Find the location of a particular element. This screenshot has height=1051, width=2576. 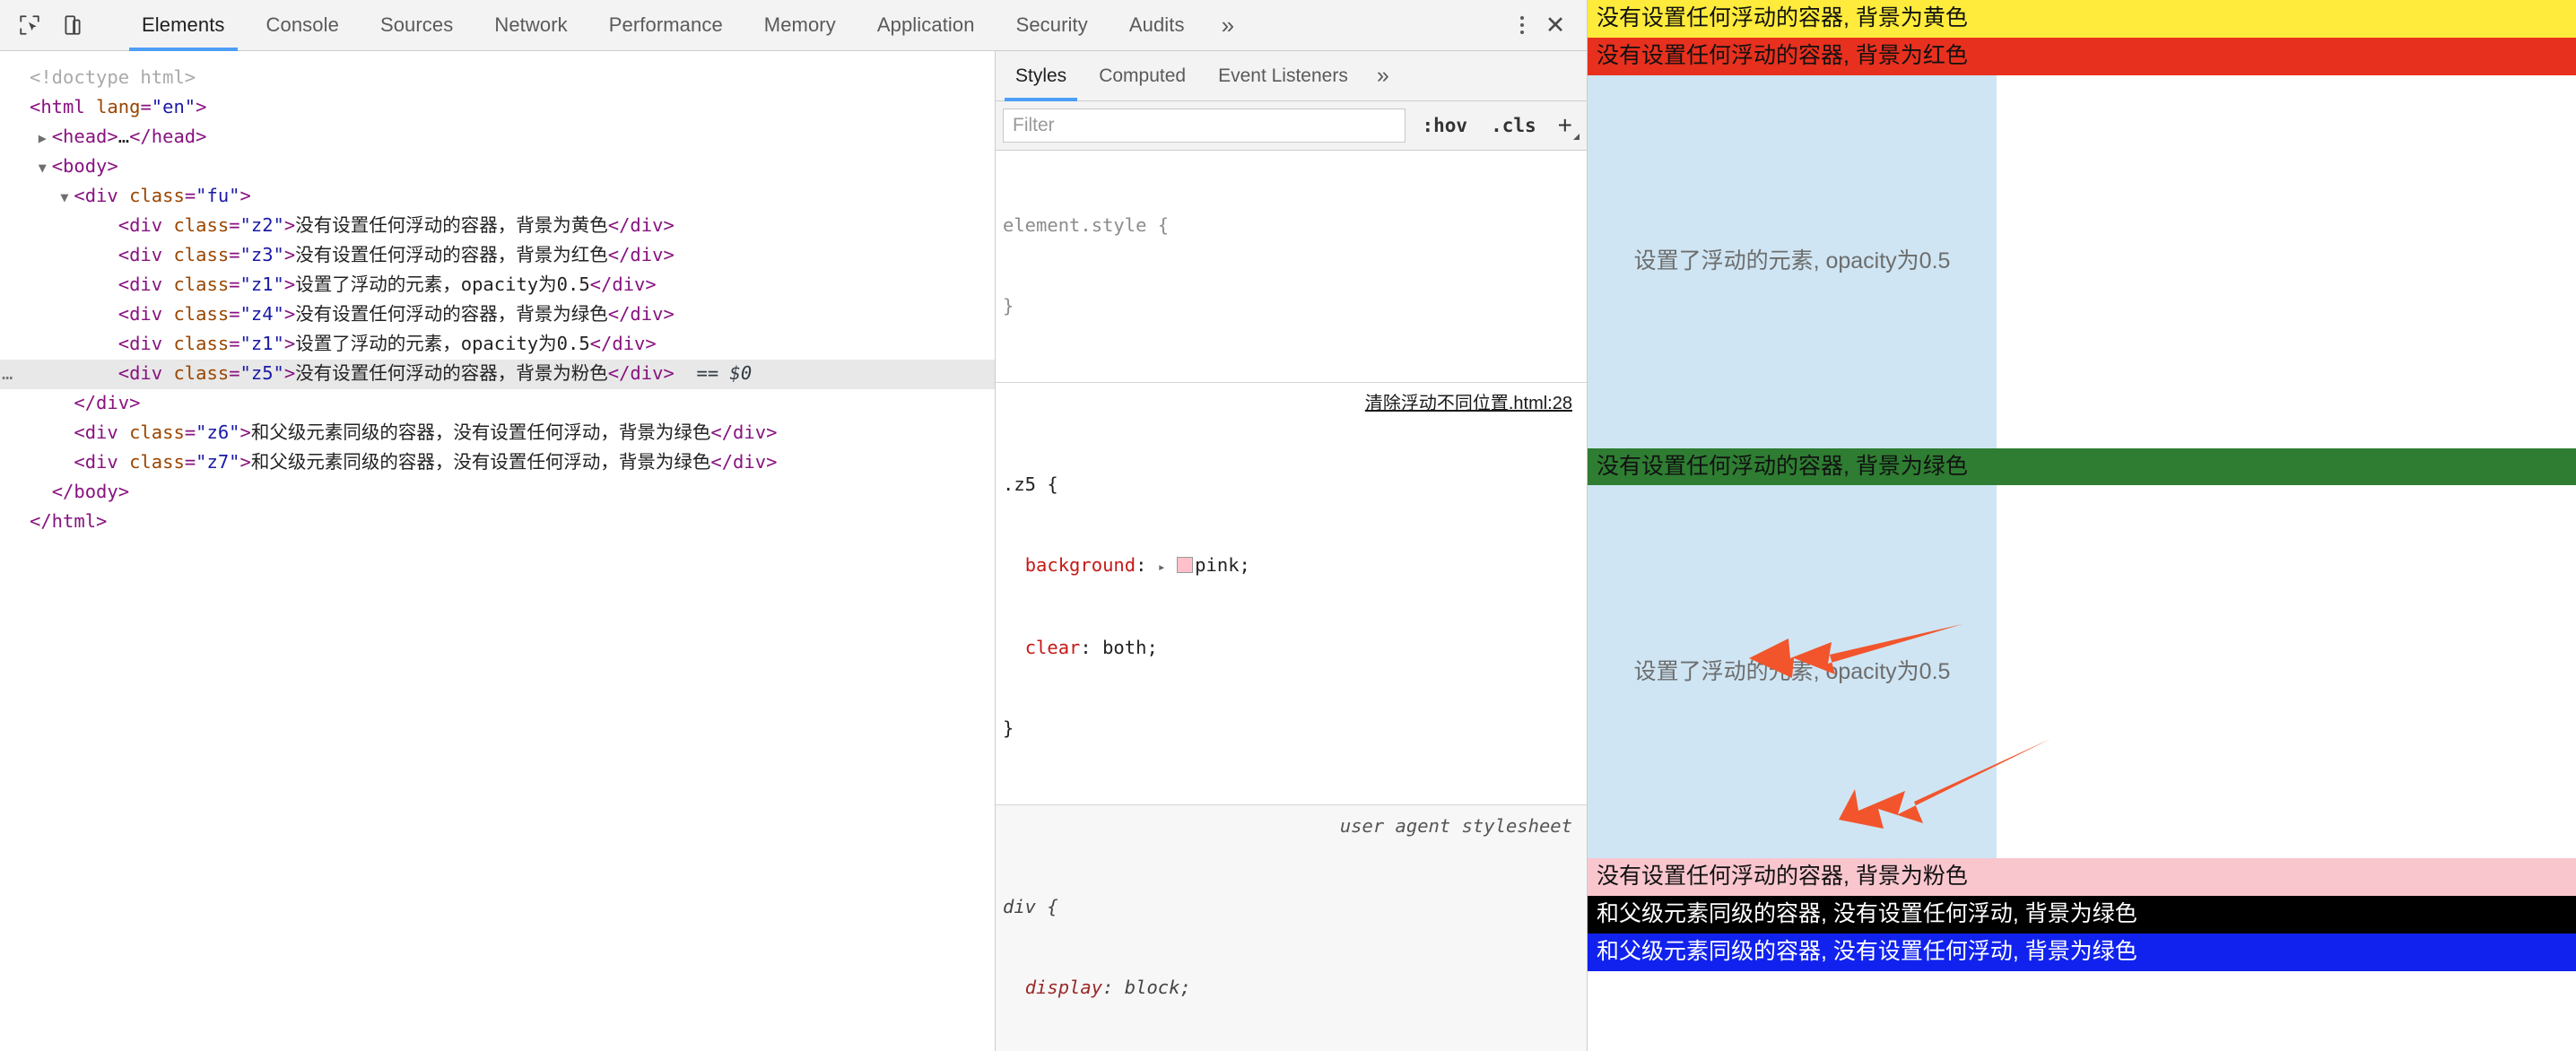

tab-console-label: Console is located at coordinates (302, 24).